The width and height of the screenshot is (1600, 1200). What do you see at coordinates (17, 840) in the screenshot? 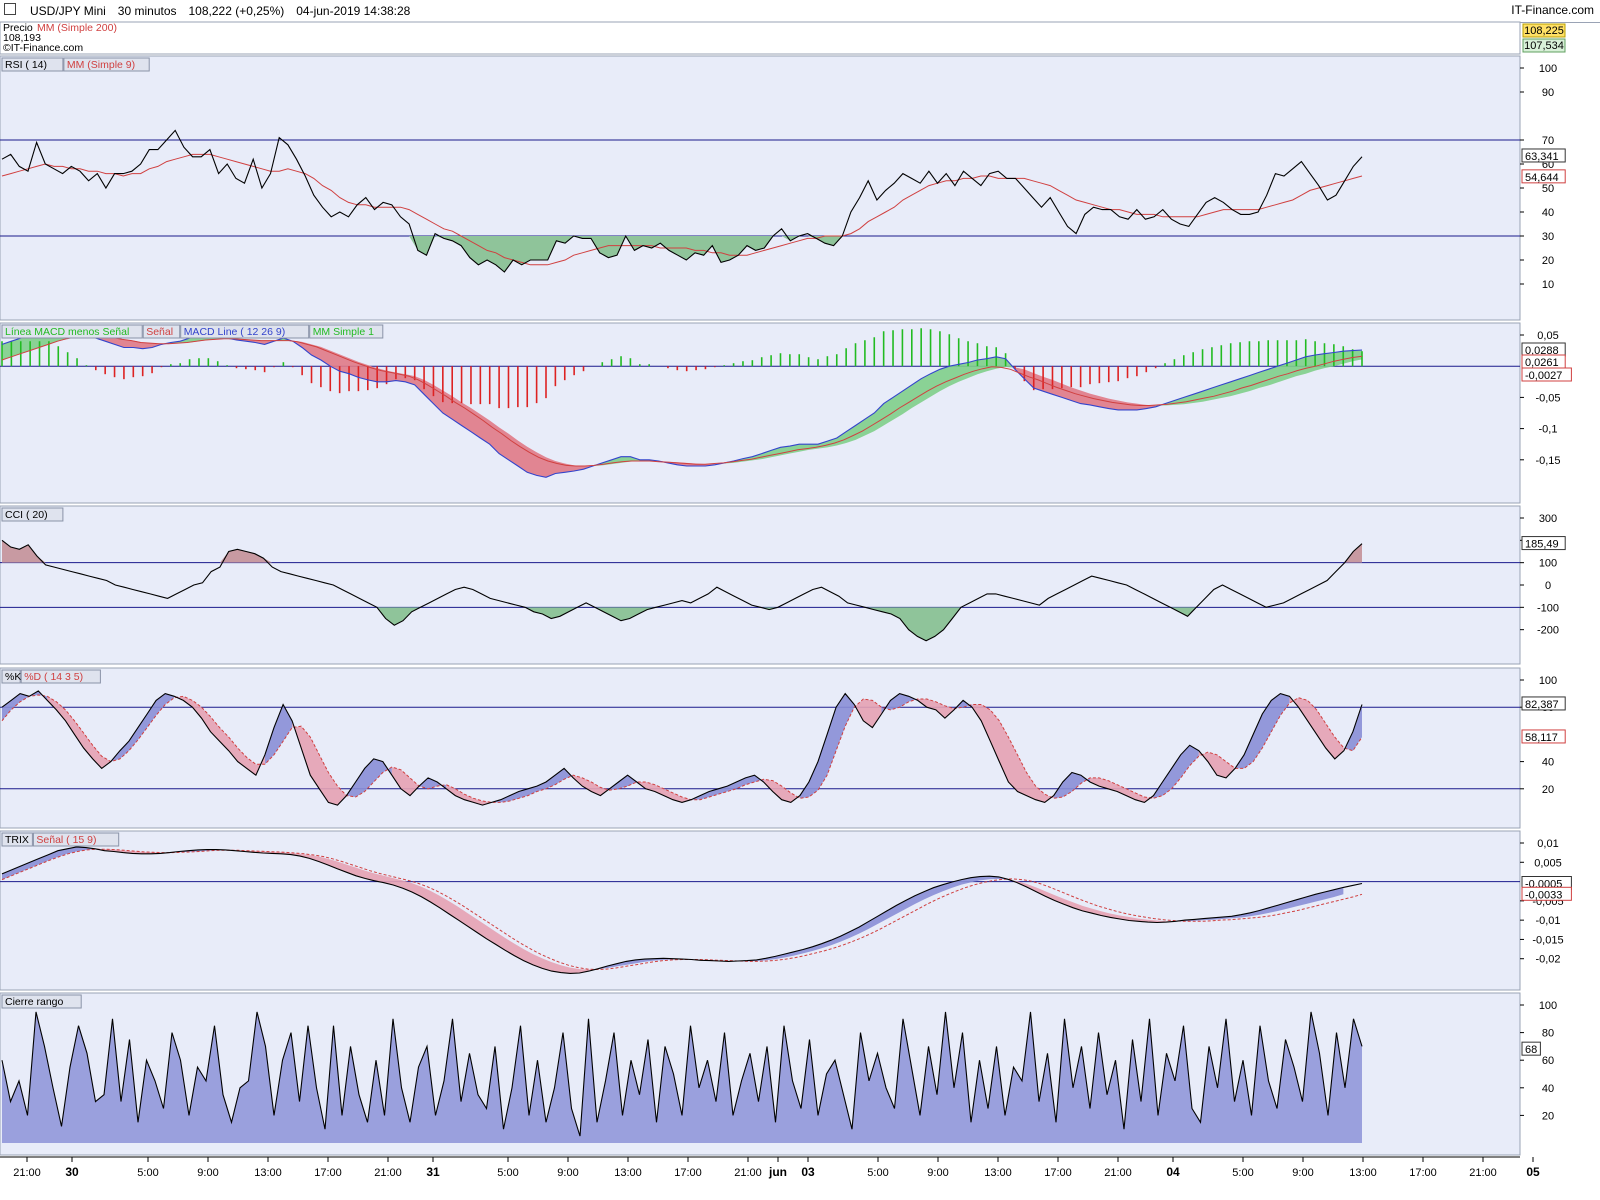
I see `trix-legend-label: TRIX` at bounding box center [17, 840].